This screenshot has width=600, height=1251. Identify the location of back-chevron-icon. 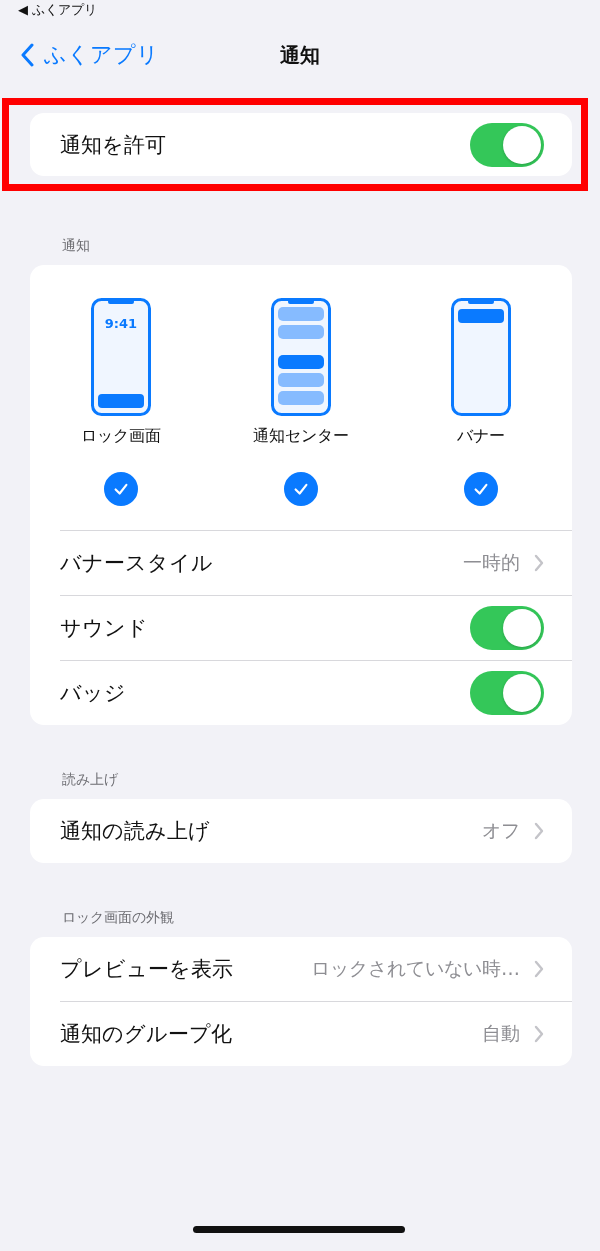
(27, 55).